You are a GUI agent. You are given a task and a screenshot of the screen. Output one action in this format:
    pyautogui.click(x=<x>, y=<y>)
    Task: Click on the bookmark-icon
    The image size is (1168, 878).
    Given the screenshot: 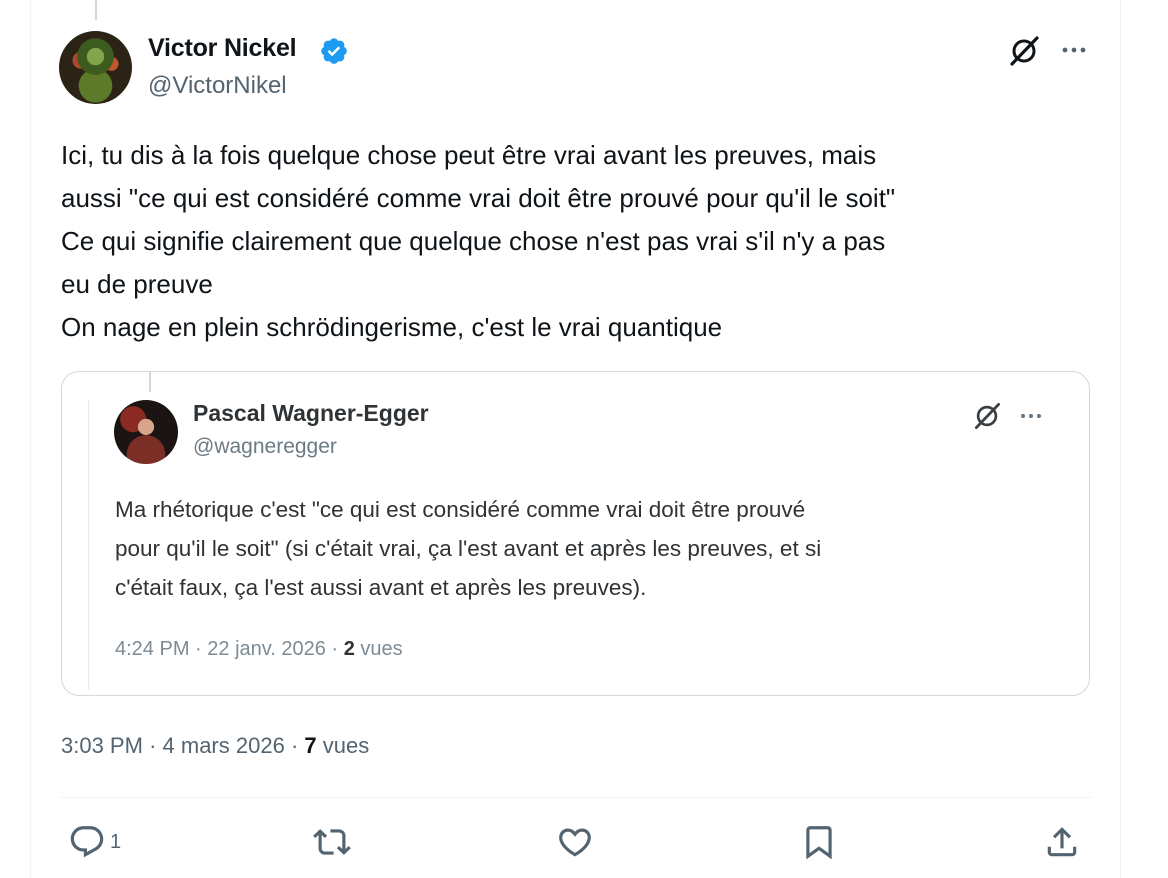 What is the action you would take?
    pyautogui.click(x=819, y=843)
    